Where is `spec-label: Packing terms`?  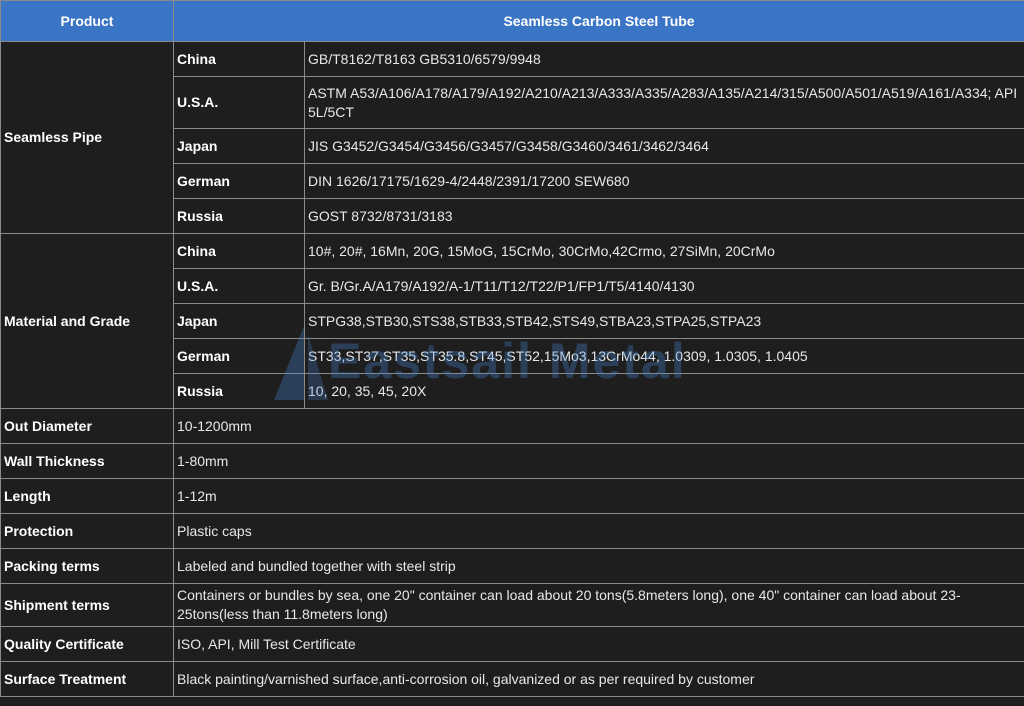
spec-label: Packing terms is located at coordinates (87, 566).